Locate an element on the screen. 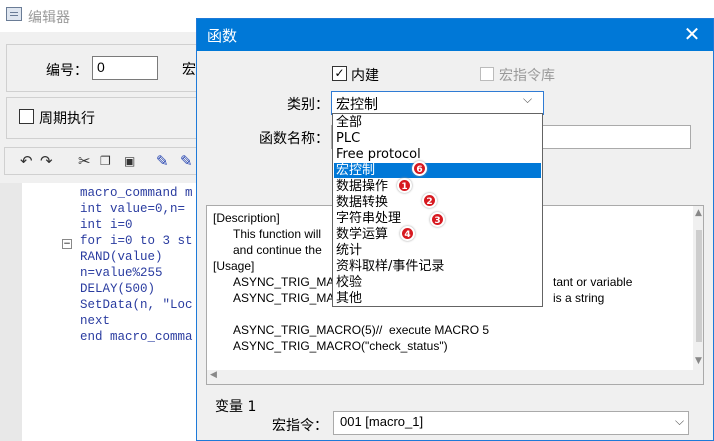 Image resolution: width=714 pixels, height=441 pixels. code-line: int value=0,n= is located at coordinates (133, 209).